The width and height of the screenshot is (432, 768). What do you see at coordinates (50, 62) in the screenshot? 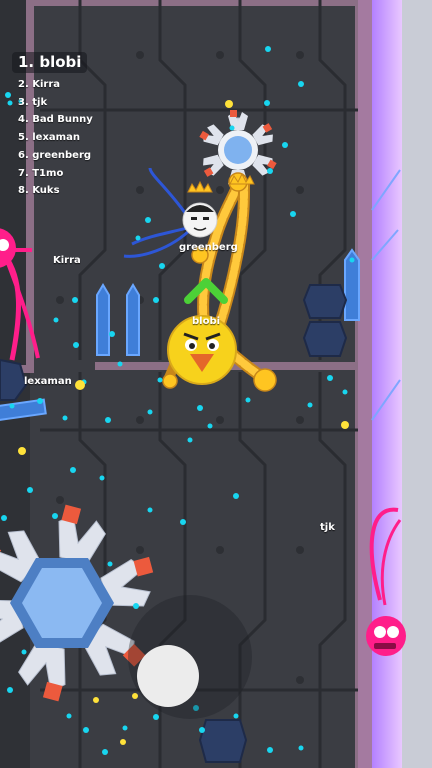
I see `leaderboard-first: 1. blobi` at bounding box center [50, 62].